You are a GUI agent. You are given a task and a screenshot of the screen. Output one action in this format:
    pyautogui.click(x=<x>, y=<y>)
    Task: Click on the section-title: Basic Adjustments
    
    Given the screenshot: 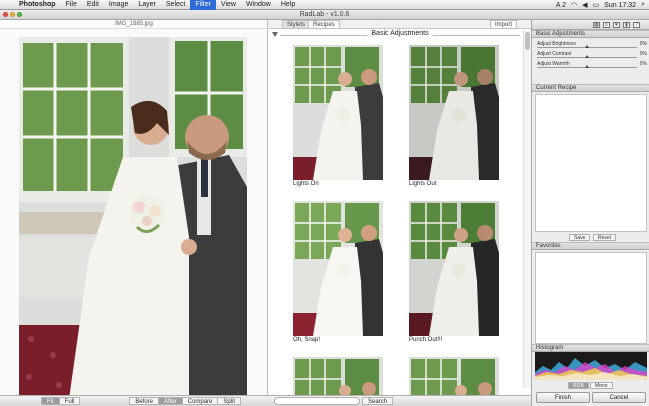 What is the action you would take?
    pyautogui.click(x=400, y=33)
    